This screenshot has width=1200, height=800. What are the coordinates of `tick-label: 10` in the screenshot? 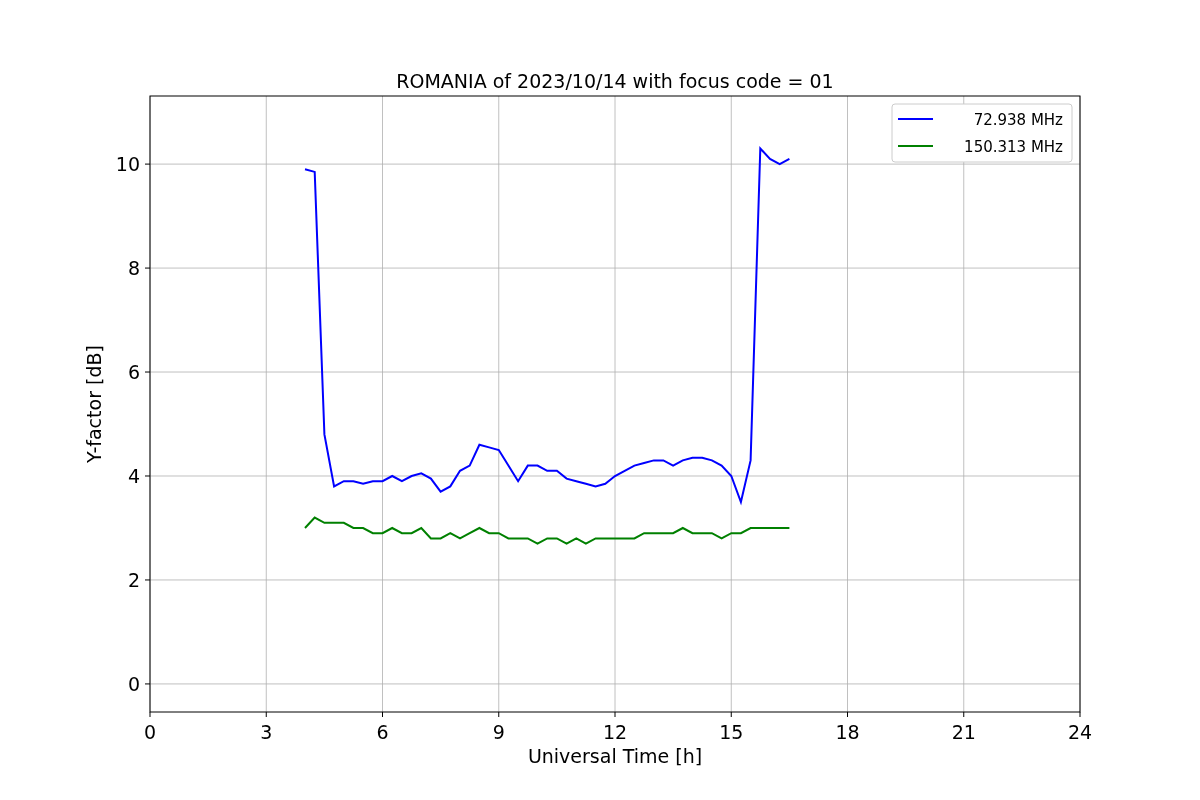 It's located at (127, 164).